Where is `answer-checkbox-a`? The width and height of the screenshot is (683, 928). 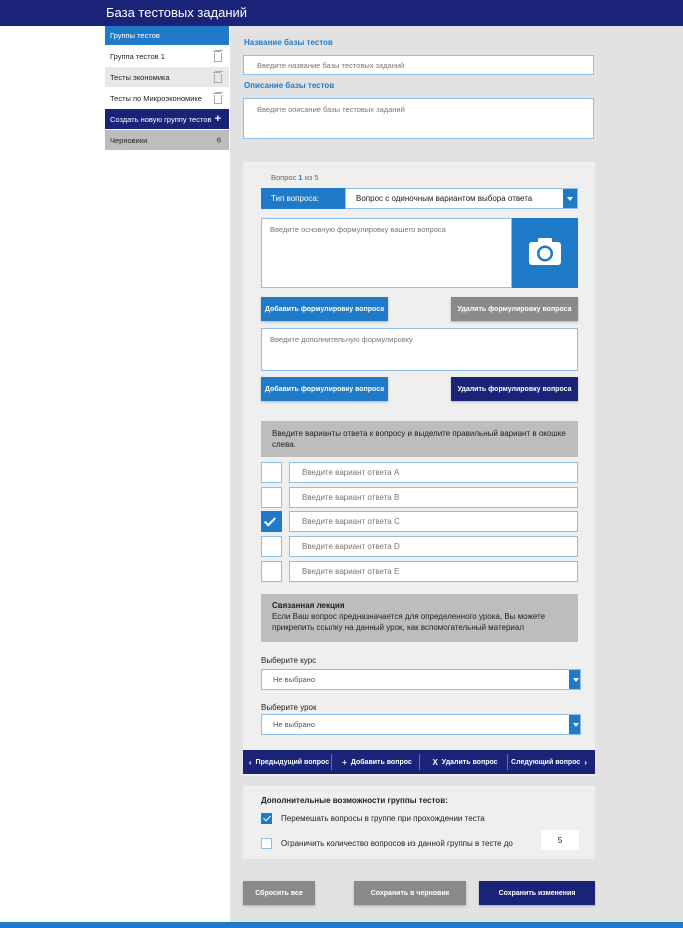 answer-checkbox-a is located at coordinates (271, 472).